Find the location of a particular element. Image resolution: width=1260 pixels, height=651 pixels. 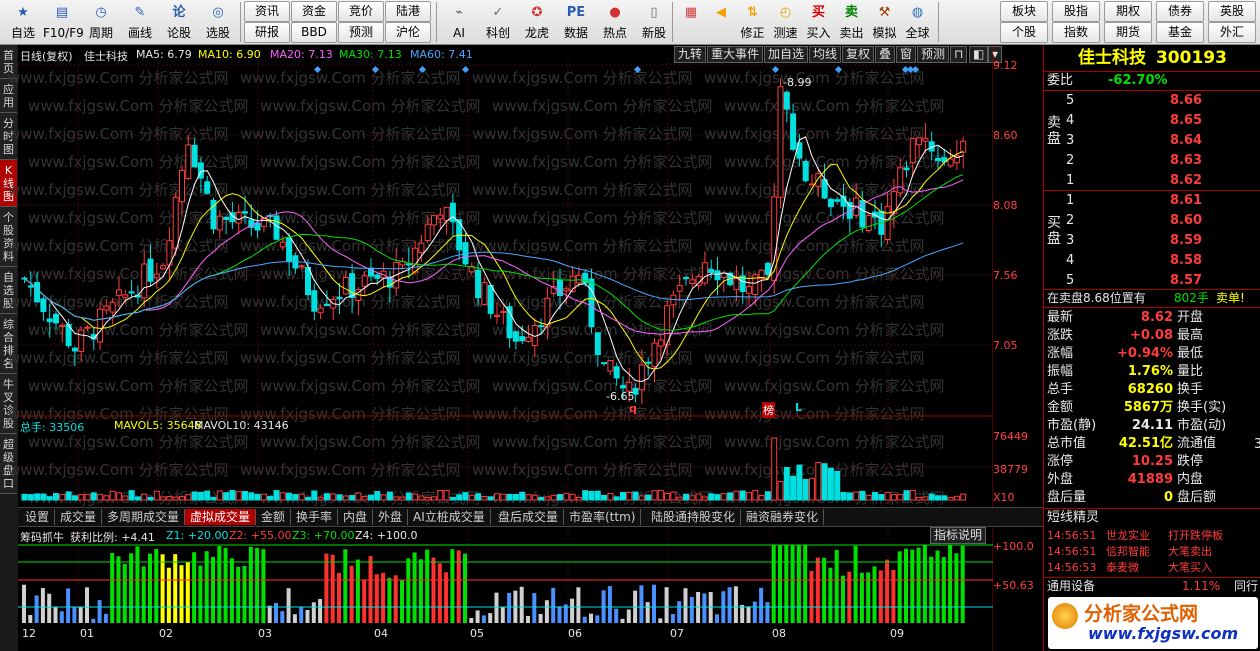

toolbar-market-button: 英股 is located at coordinates (1232, 11).